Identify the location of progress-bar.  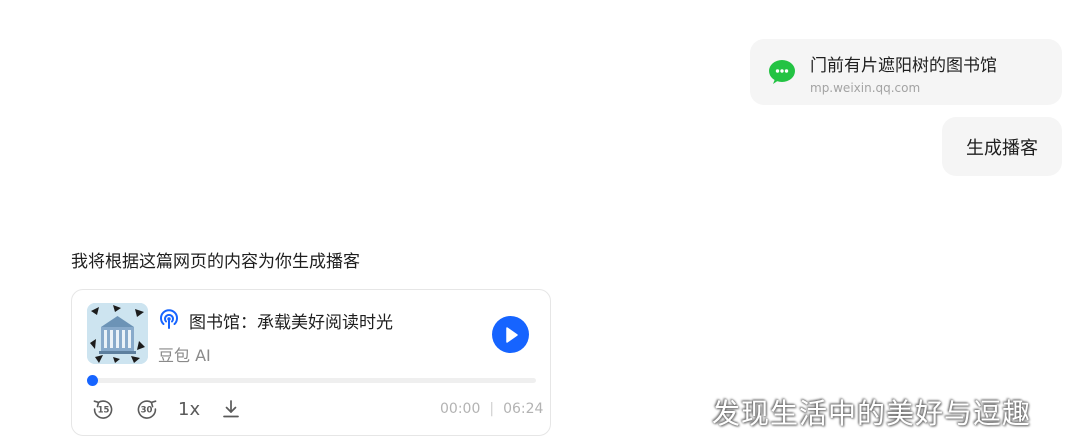
(311, 380).